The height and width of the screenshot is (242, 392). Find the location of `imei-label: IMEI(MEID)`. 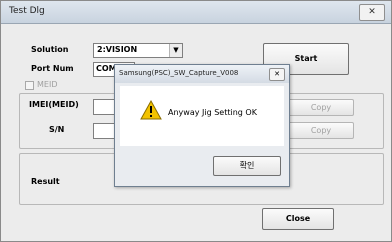

imei-label: IMEI(MEID) is located at coordinates (54, 104).